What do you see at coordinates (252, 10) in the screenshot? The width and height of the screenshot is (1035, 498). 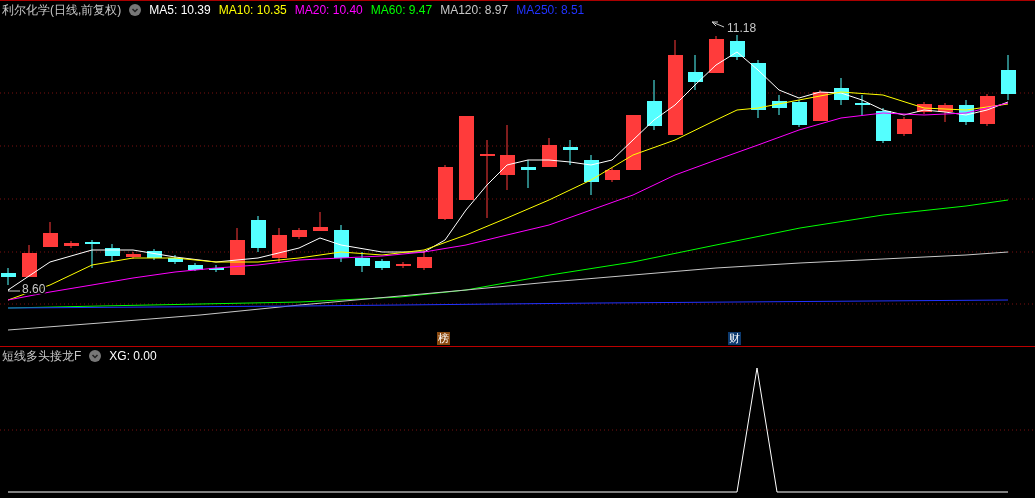 I see `indicator-value: MA10: 10.35` at bounding box center [252, 10].